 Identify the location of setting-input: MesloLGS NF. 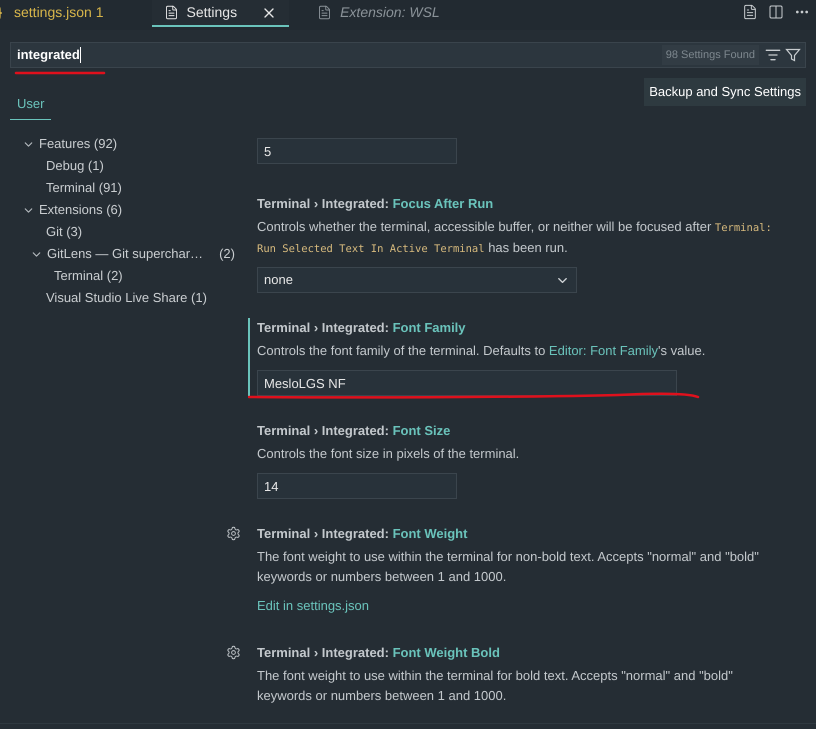
(467, 383).